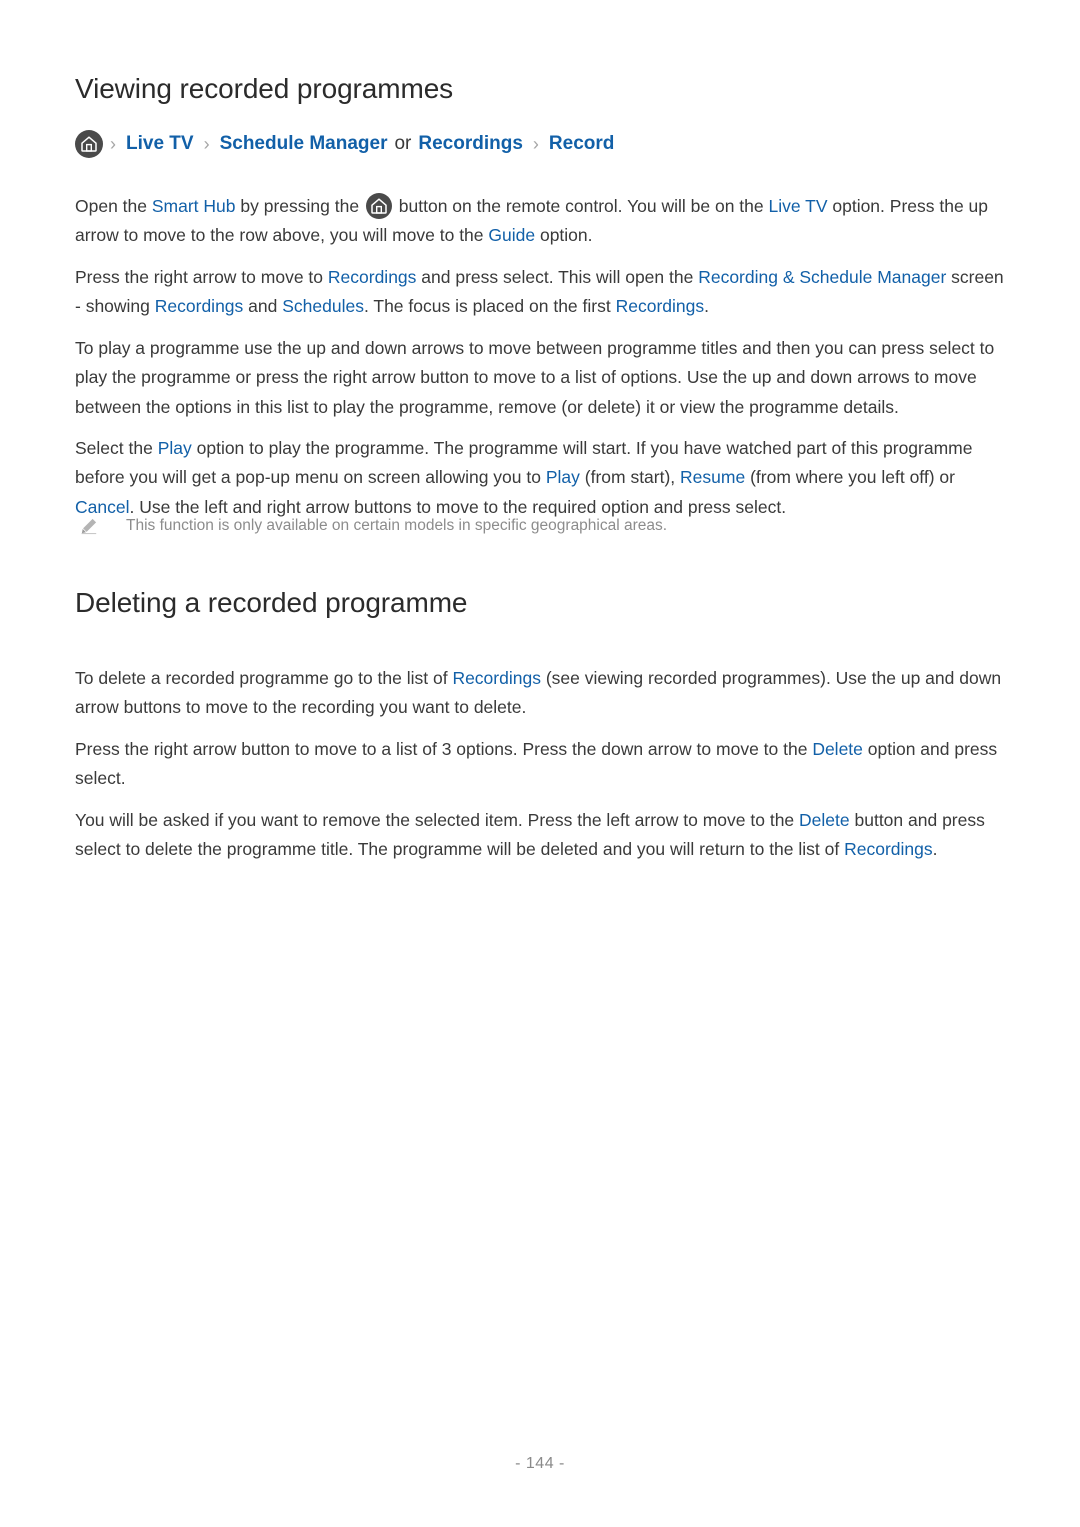  What do you see at coordinates (581, 144) in the screenshot?
I see `breadcrumb-item-record: Record` at bounding box center [581, 144].